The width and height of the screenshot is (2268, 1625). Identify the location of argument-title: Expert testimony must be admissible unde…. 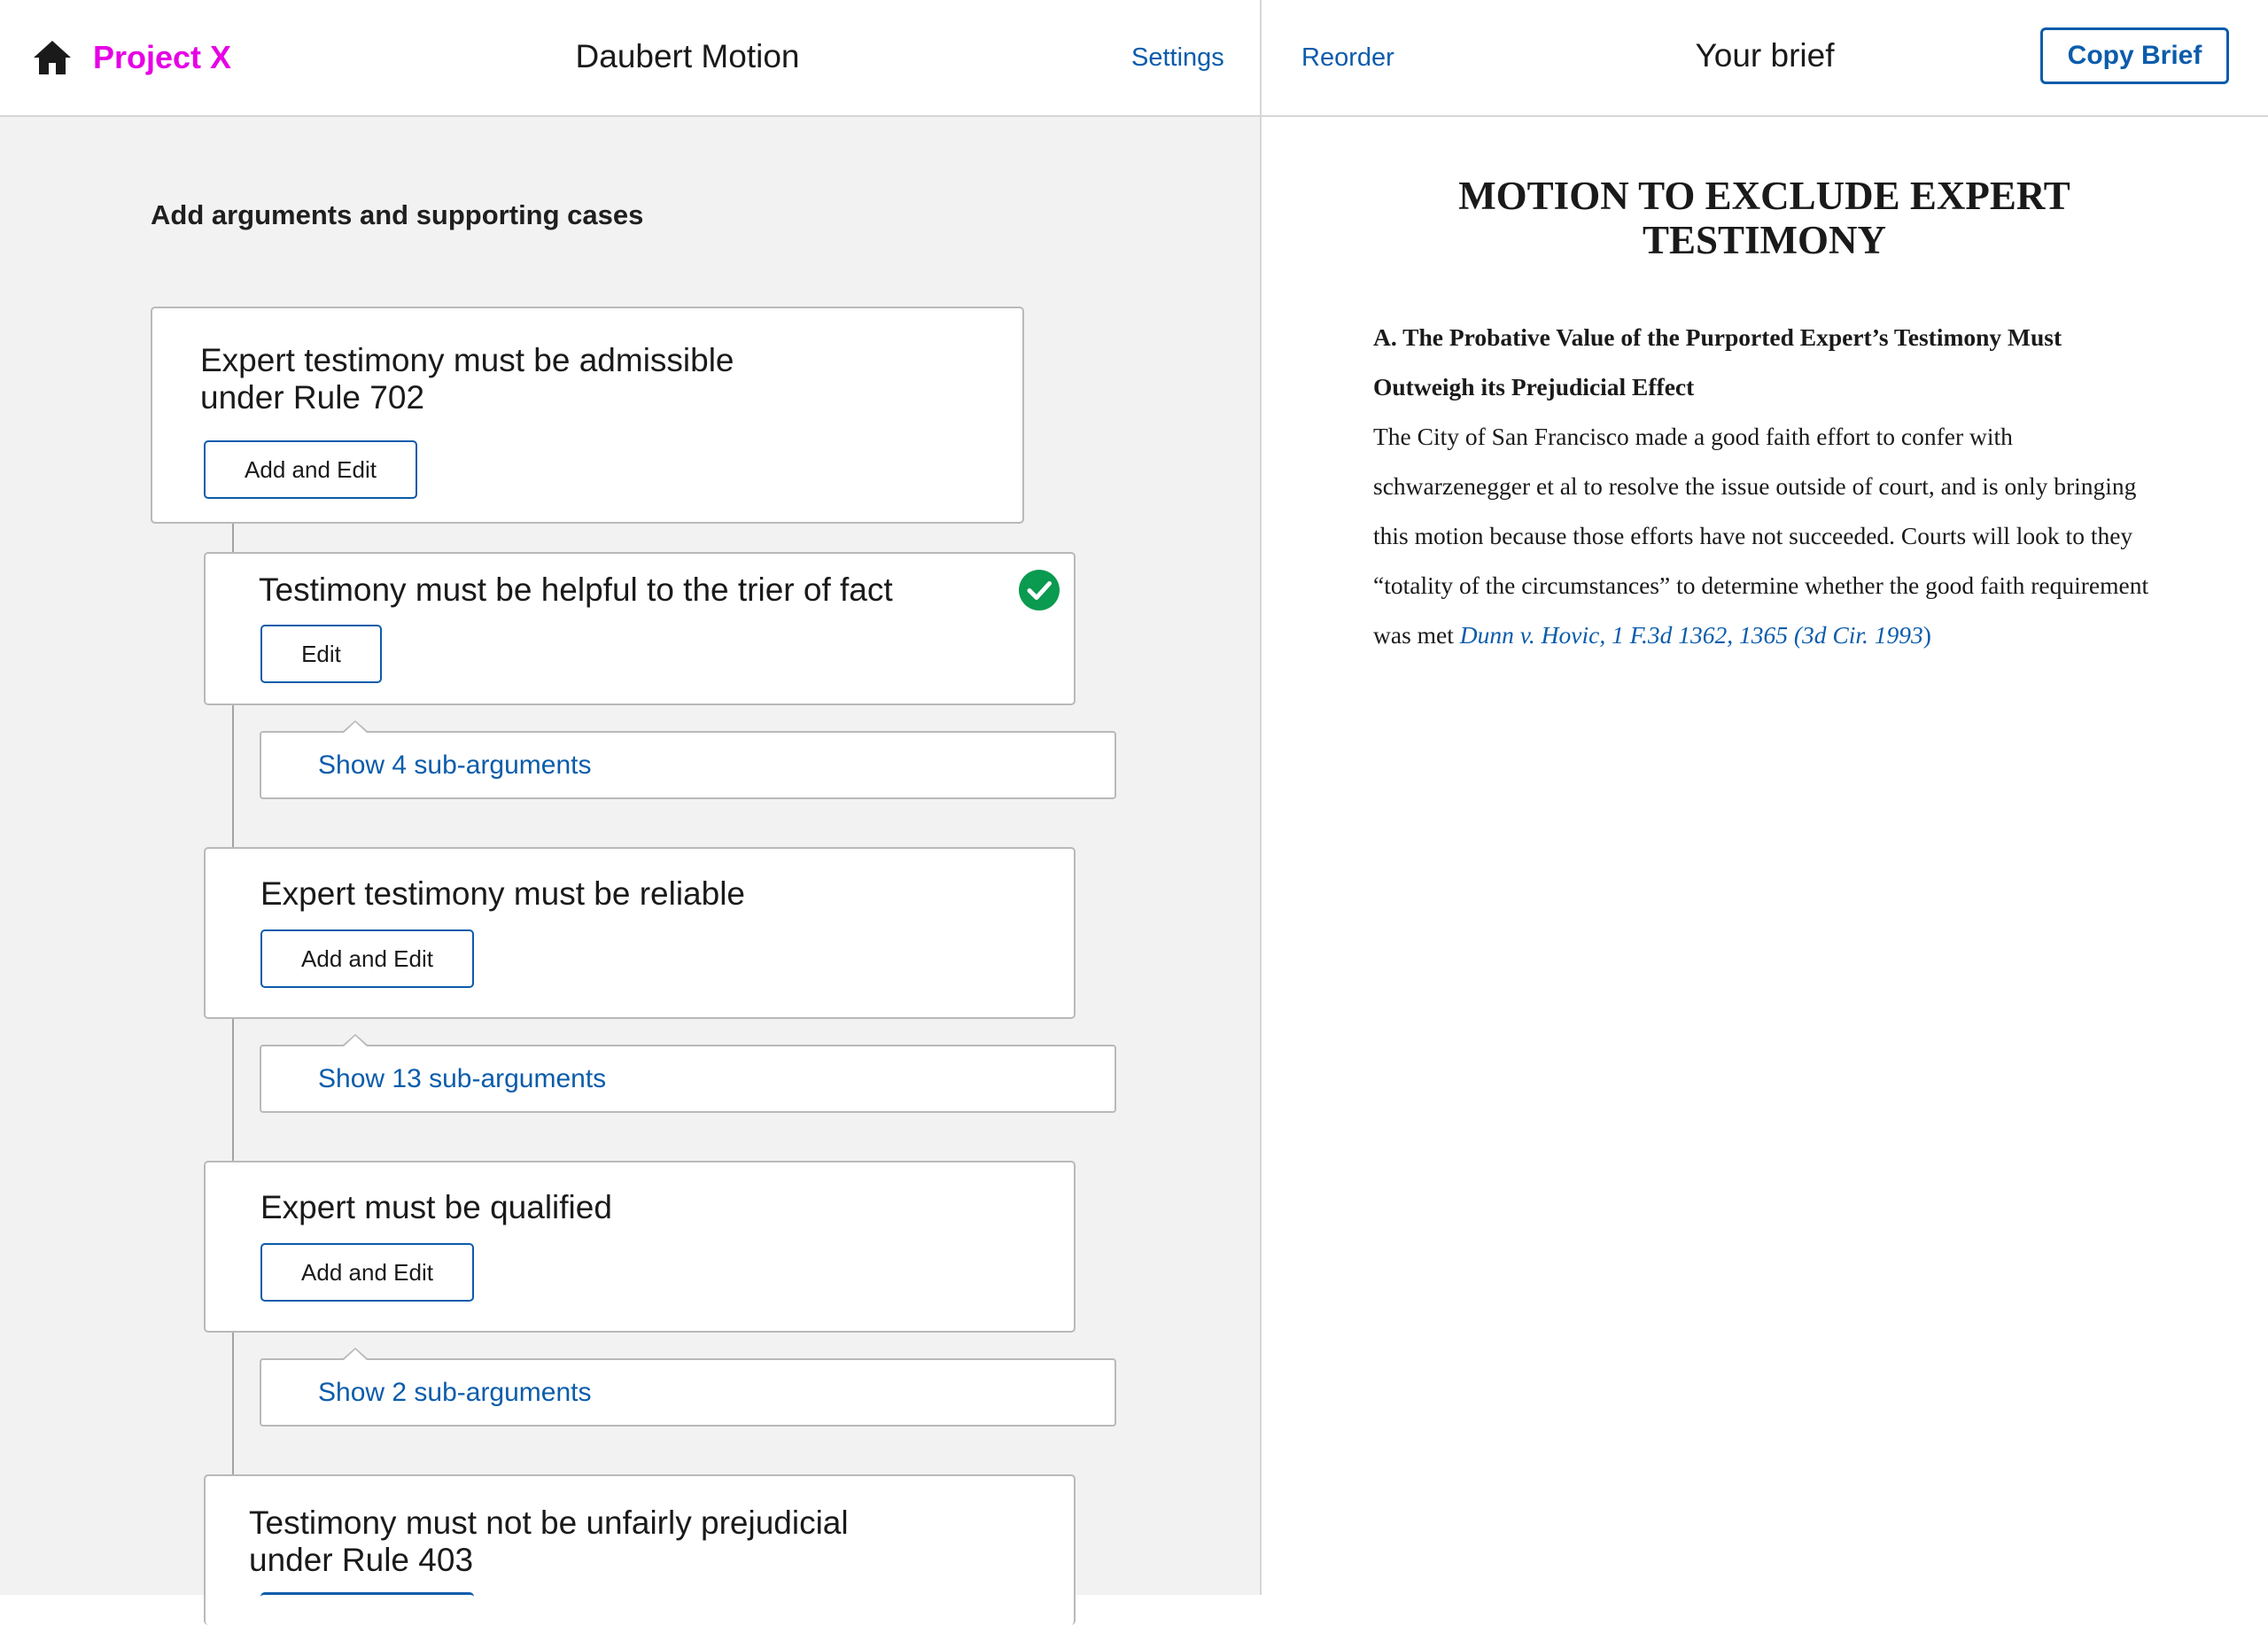
(467, 379).